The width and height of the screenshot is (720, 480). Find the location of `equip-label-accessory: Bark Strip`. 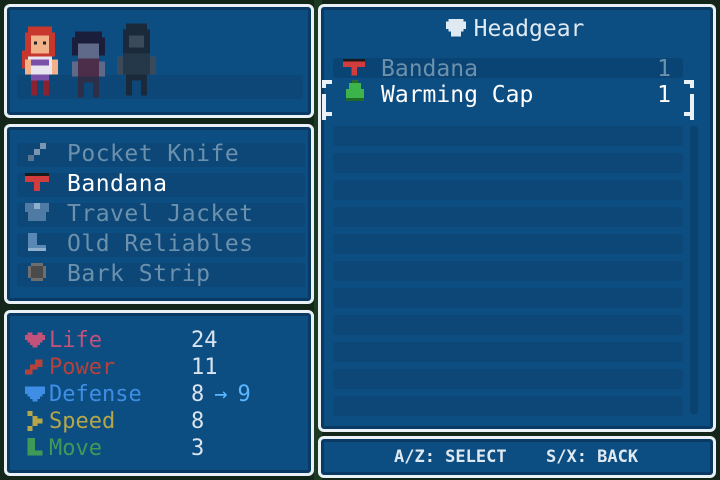

equip-label-accessory: Bark Strip is located at coordinates (139, 274).